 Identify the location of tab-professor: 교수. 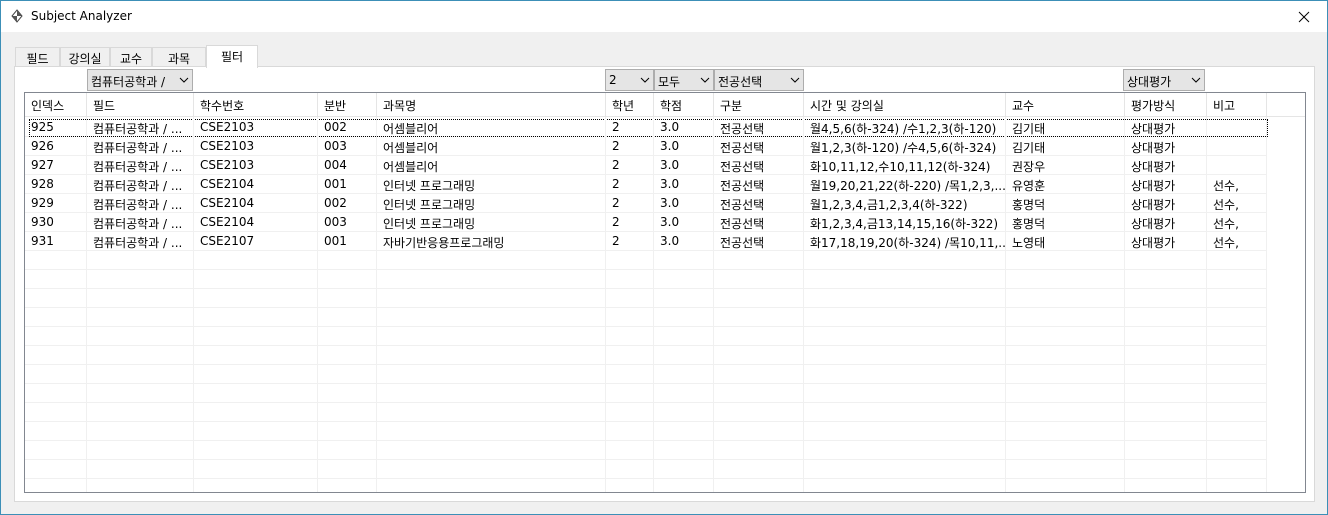
(131, 57).